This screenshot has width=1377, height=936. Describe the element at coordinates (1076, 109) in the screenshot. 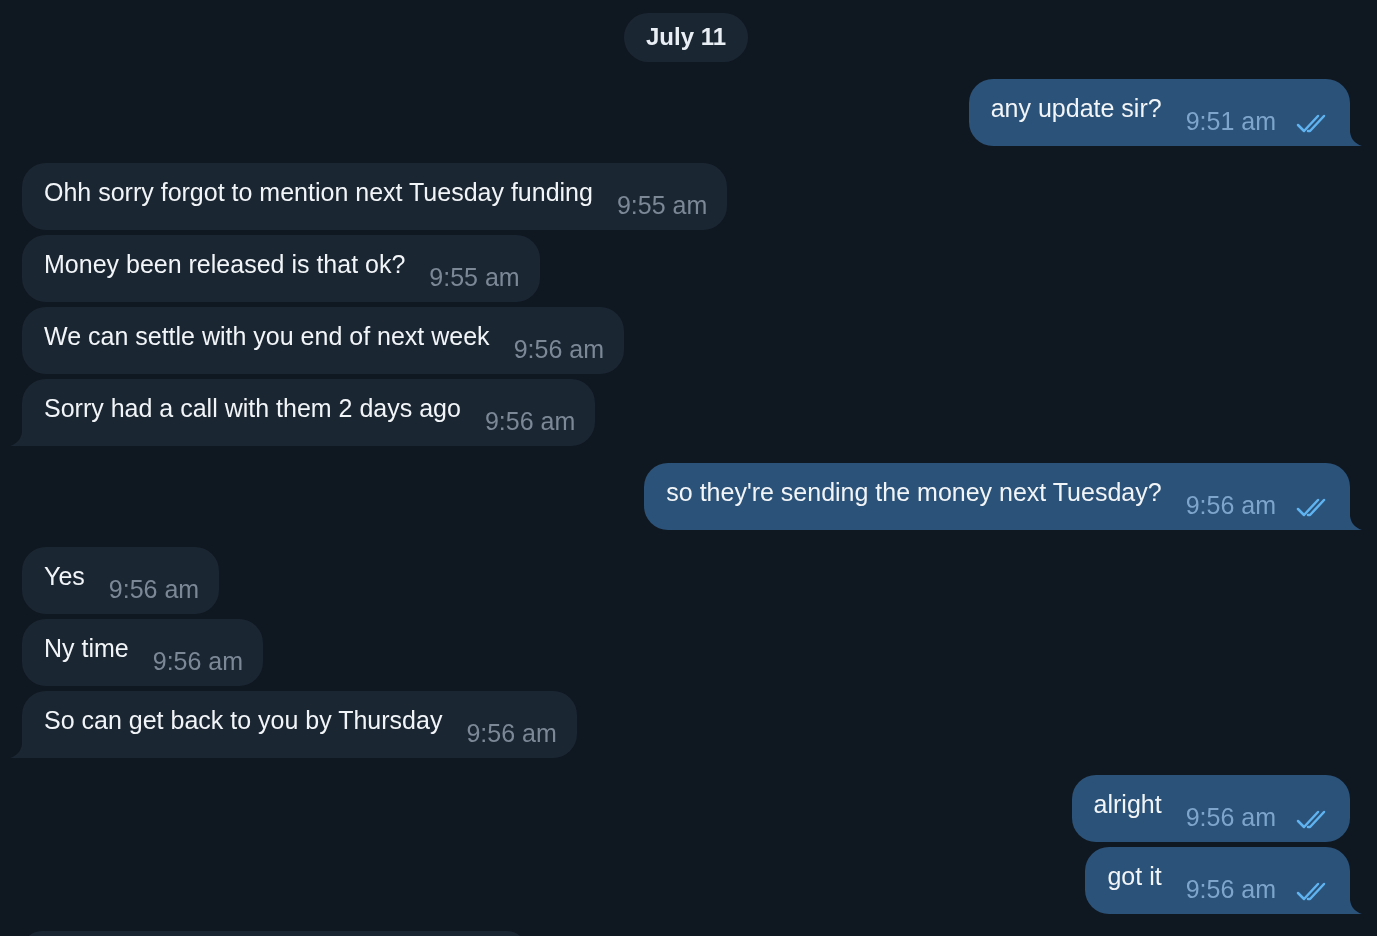

I see `message-text: any update sir?` at that location.